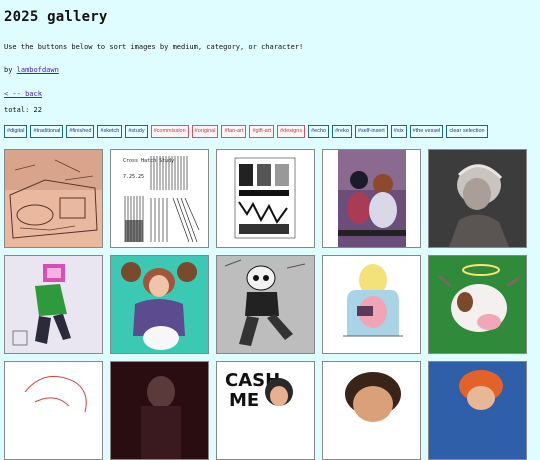 Image resolution: width=540 pixels, height=460 pixels. I want to click on gallery-thumb-tv-head, so click(53, 304).